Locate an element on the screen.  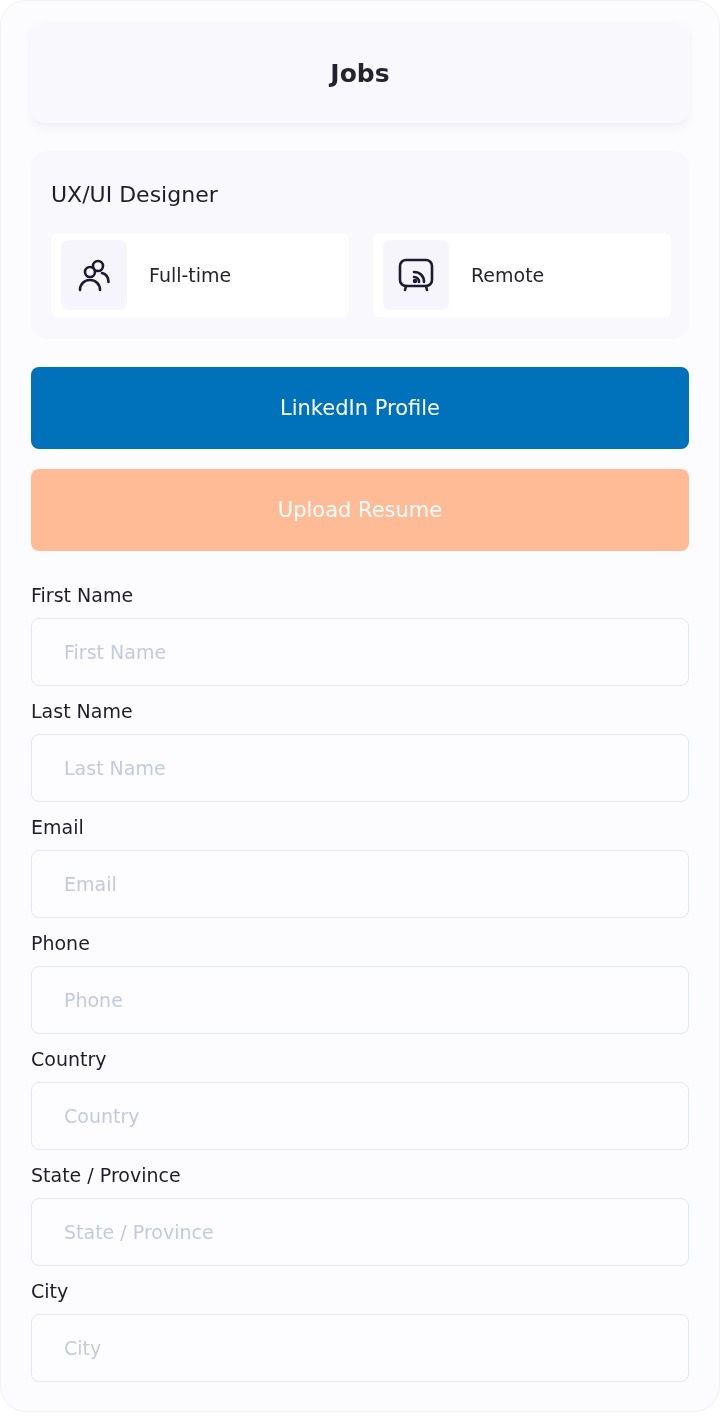
page-title: Jobs is located at coordinates (360, 73).